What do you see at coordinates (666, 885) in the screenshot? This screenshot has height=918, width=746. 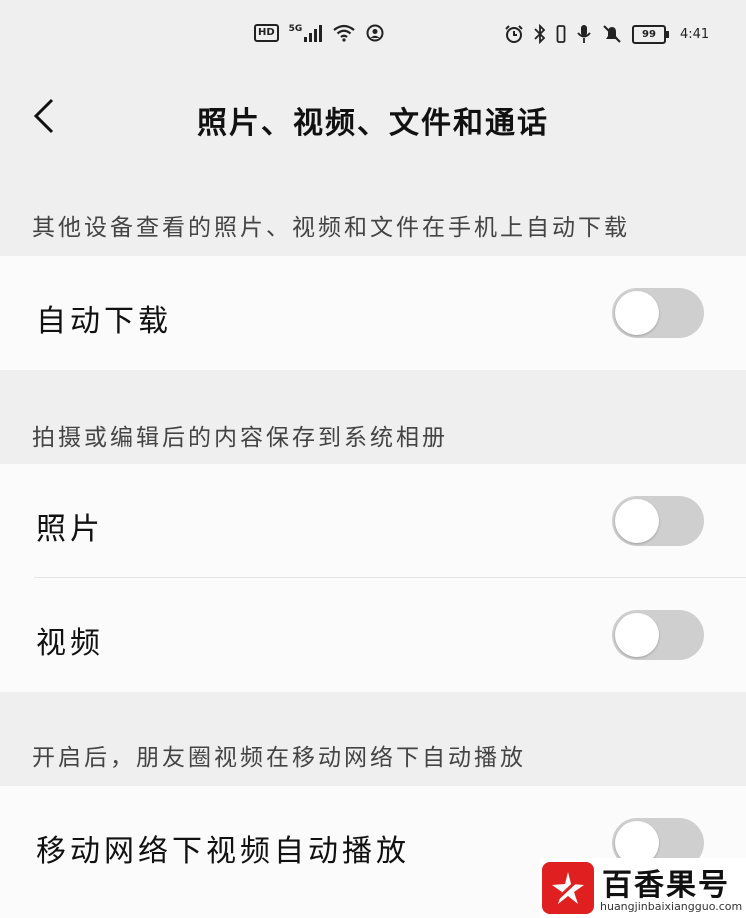 I see `watermark-brand: 百香果号` at bounding box center [666, 885].